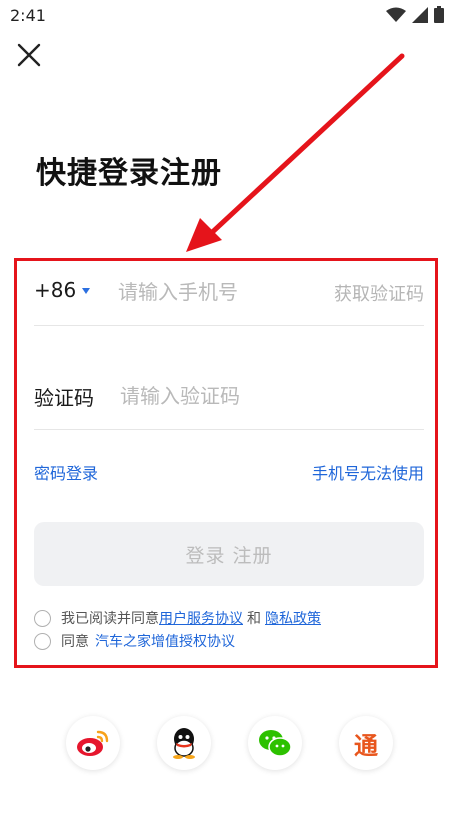 The width and height of the screenshot is (458, 820). I want to click on wechat-icon, so click(275, 743).